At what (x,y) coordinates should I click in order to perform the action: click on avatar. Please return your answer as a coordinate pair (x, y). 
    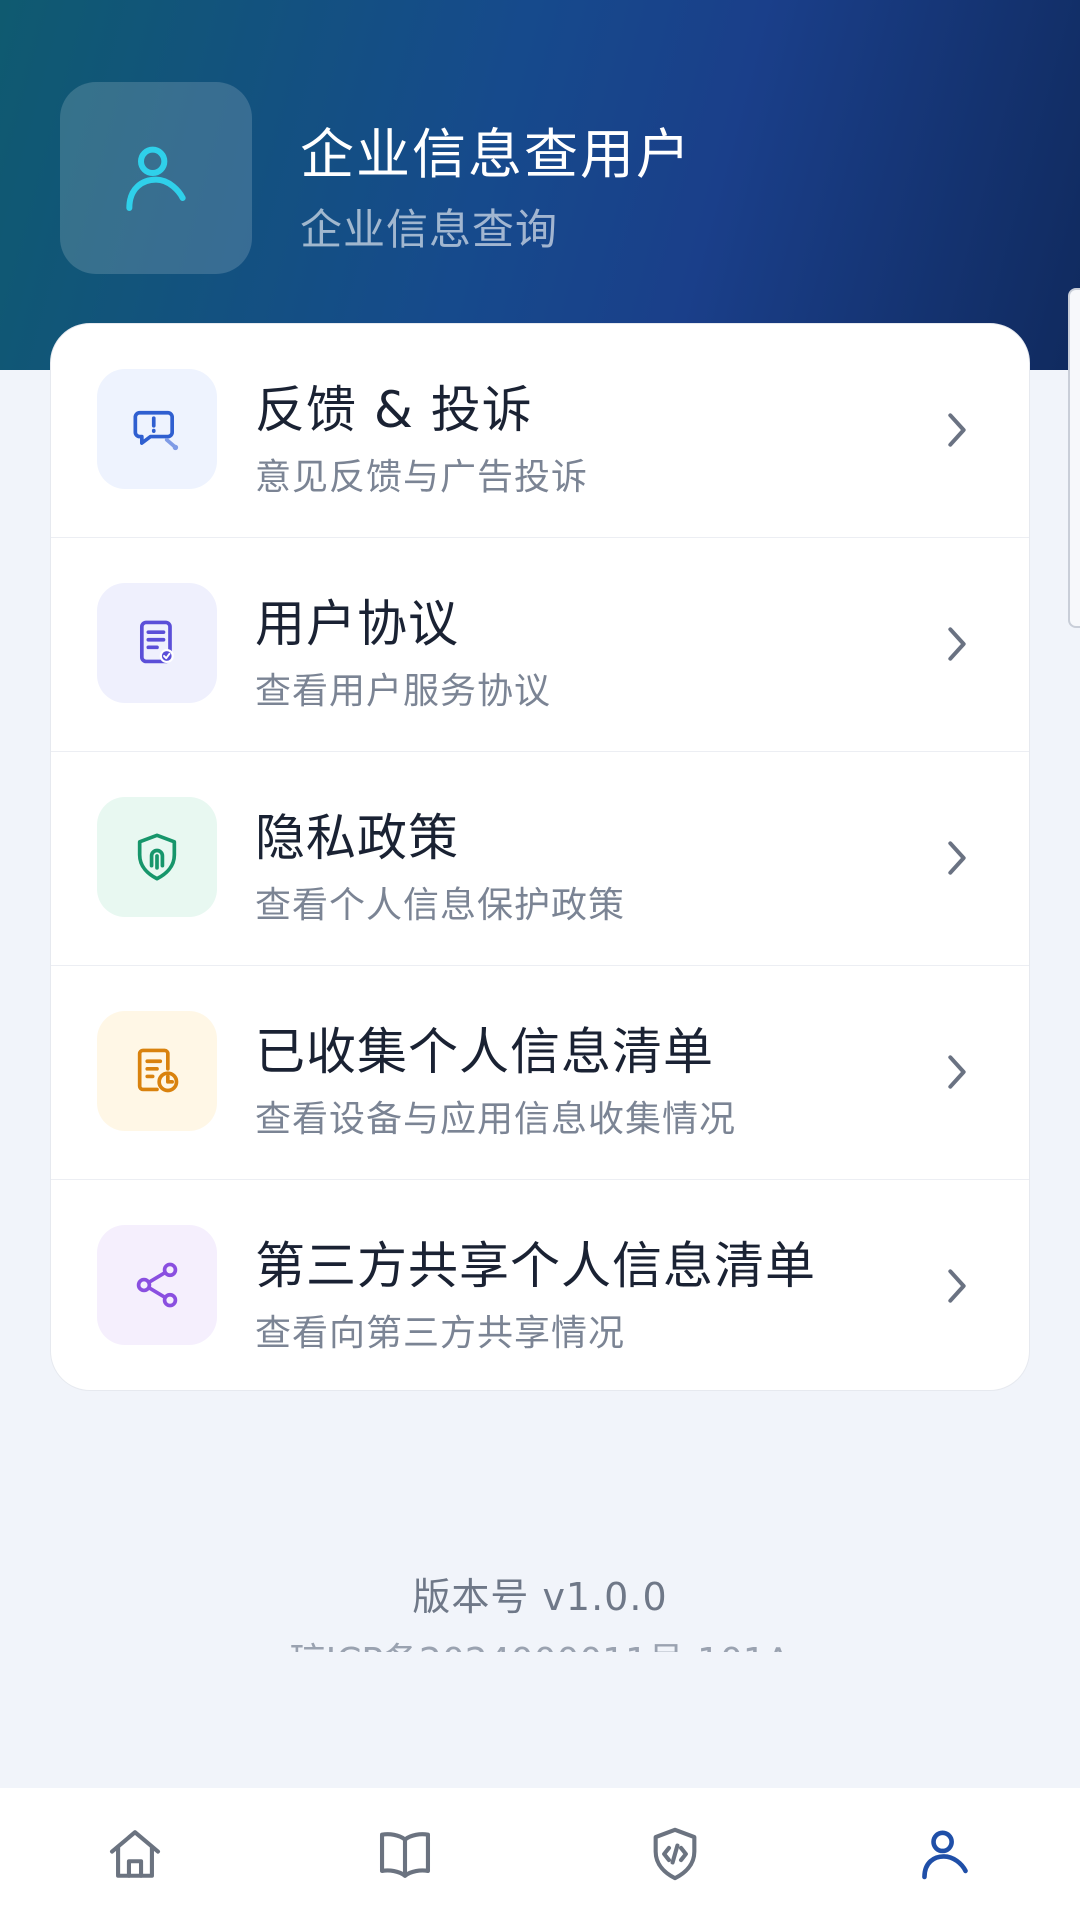
    Looking at the image, I should click on (156, 178).